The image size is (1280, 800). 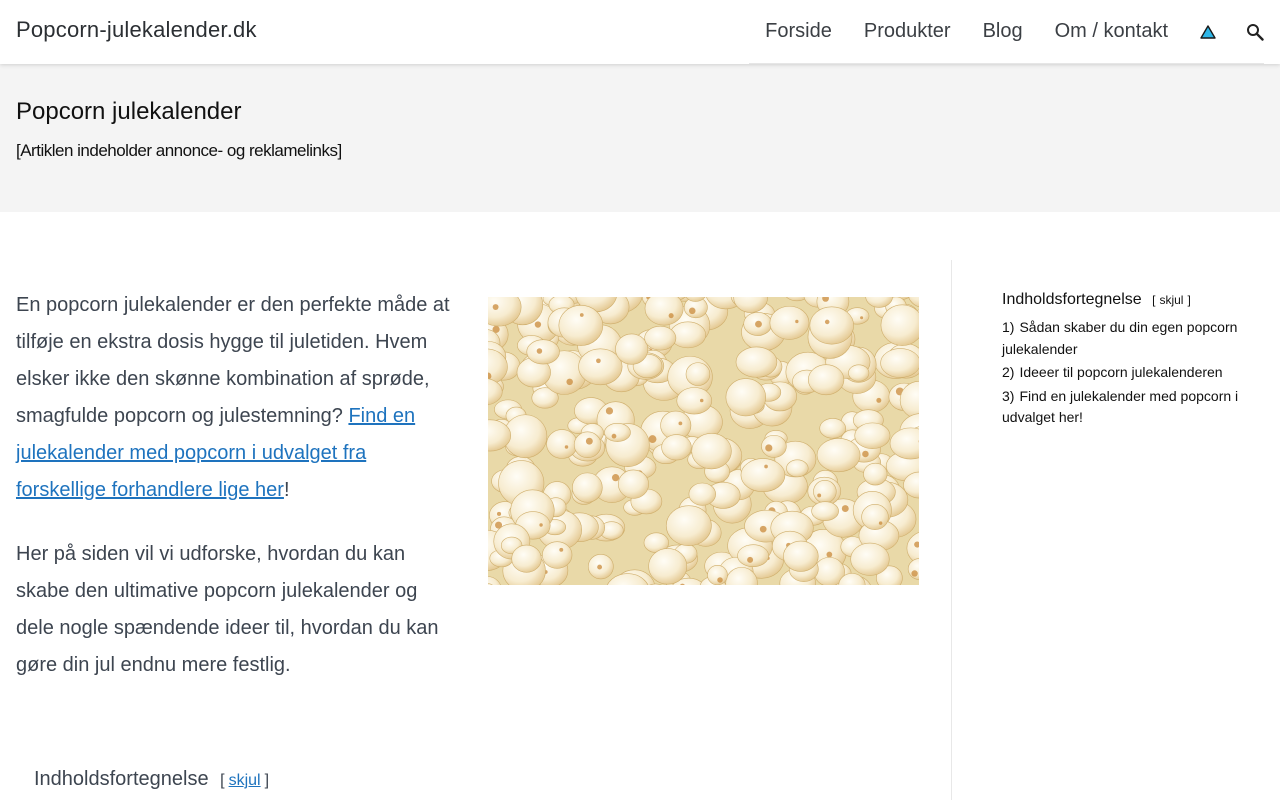 I want to click on sidebar-toc-header: Indholdsfortegnelse [skjul], so click(x=1133, y=300).